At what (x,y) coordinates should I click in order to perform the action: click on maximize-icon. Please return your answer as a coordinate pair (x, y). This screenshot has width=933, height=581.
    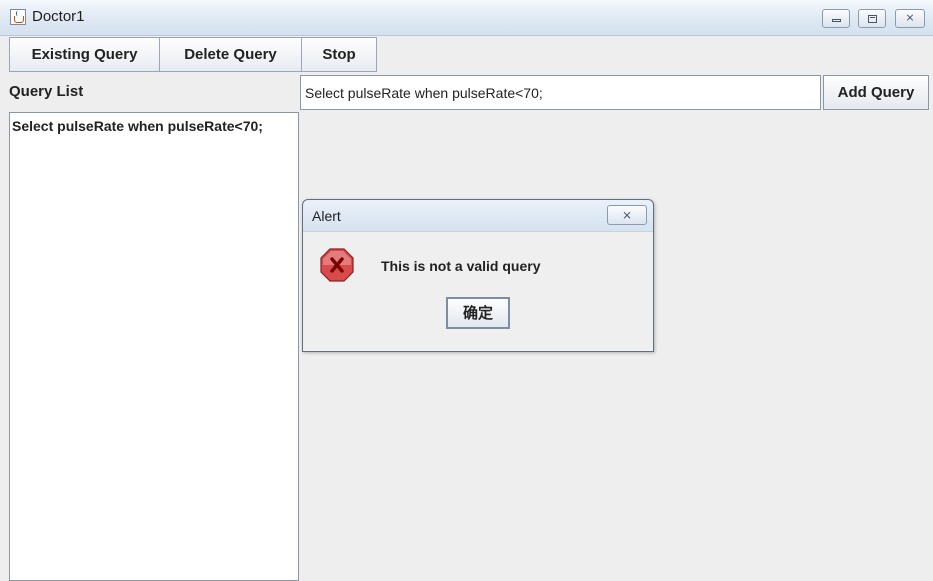
    Looking at the image, I should click on (872, 19).